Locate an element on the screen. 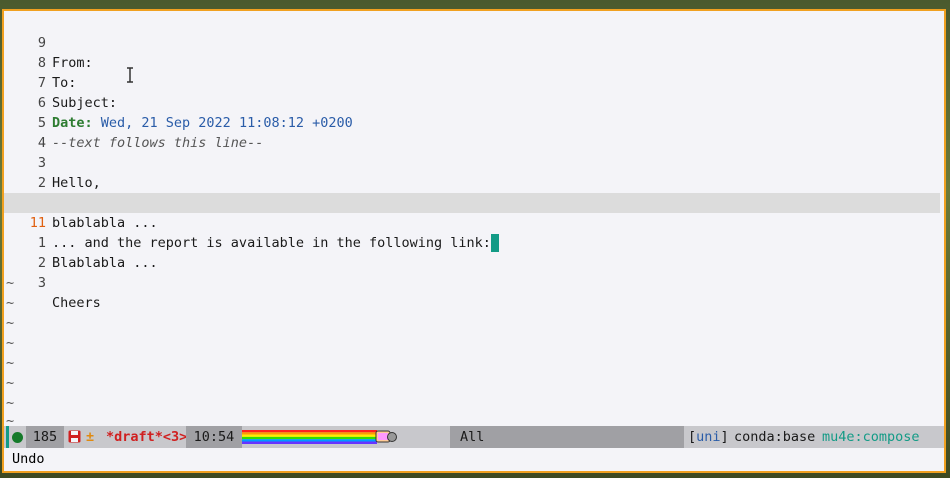  encoding-indicator: [uni] is located at coordinates (708, 437).